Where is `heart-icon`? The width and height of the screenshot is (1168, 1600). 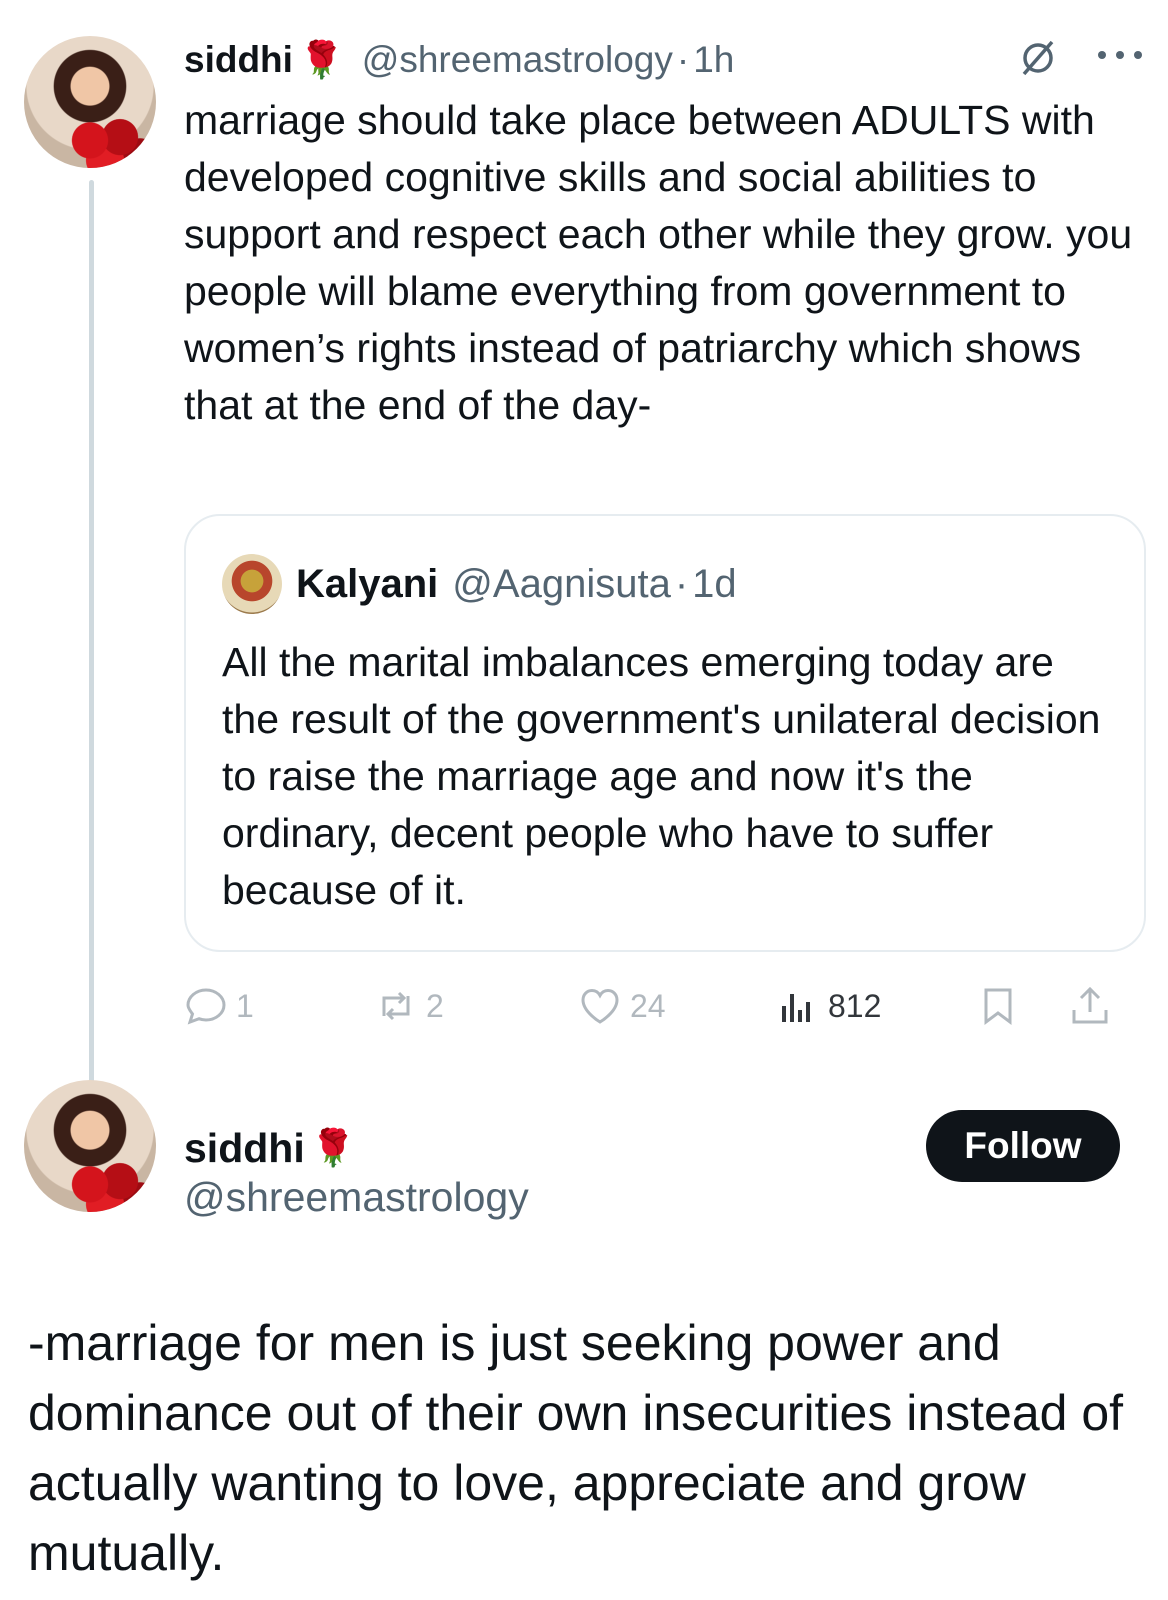
heart-icon is located at coordinates (600, 1006).